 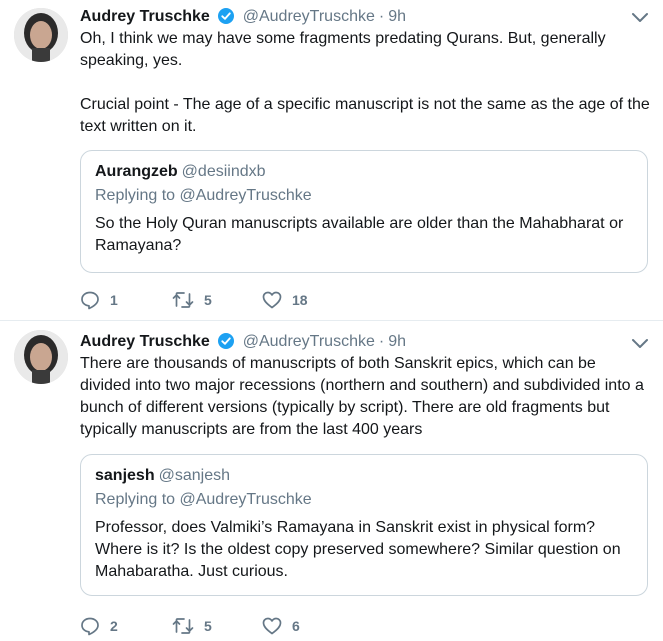 I want to click on like-count: 18, so click(x=300, y=300).